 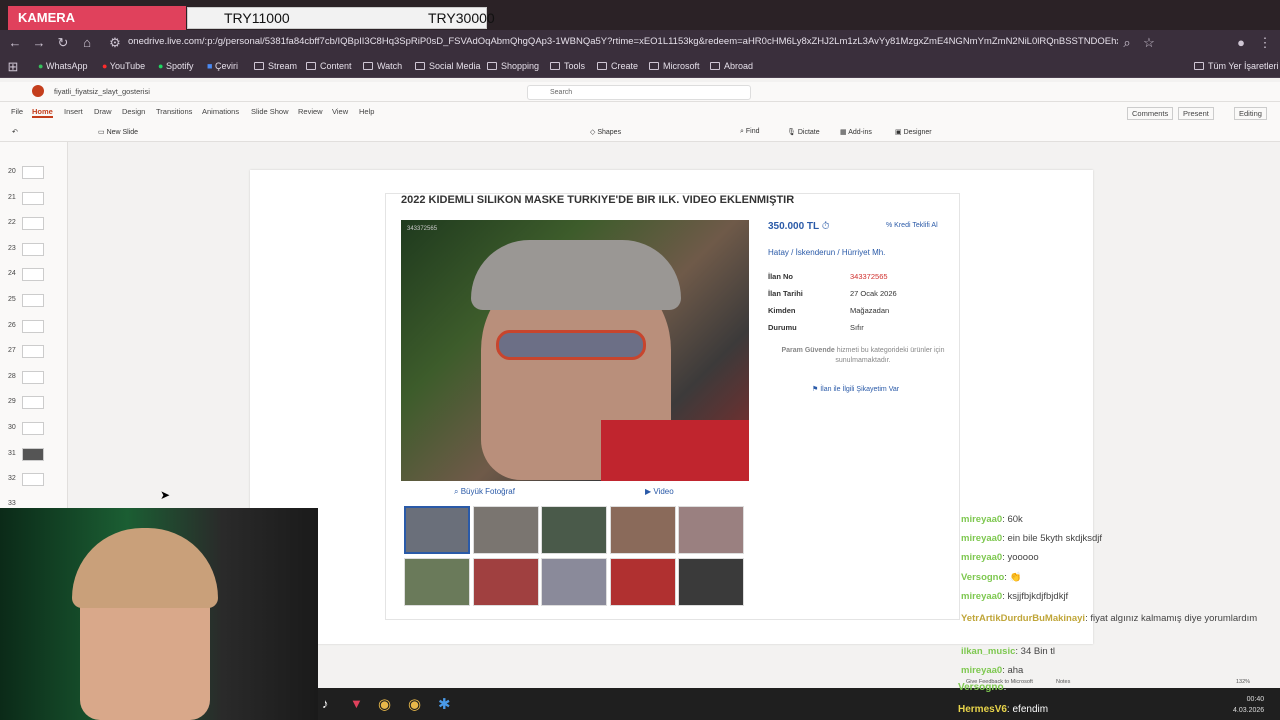 I want to click on forward-icon: →, so click(x=39, y=43).